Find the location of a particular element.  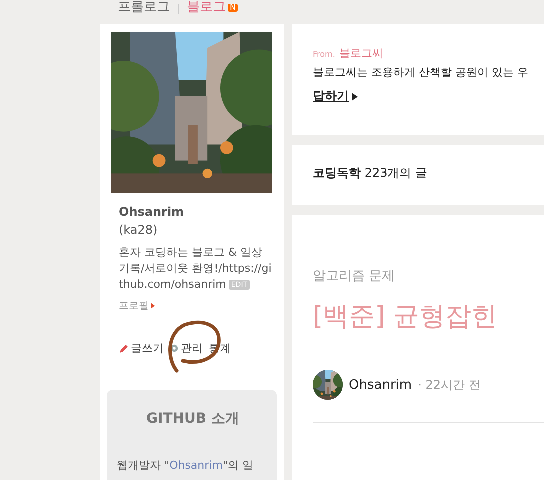

action-link: 글쓰기 is located at coordinates (141, 348).